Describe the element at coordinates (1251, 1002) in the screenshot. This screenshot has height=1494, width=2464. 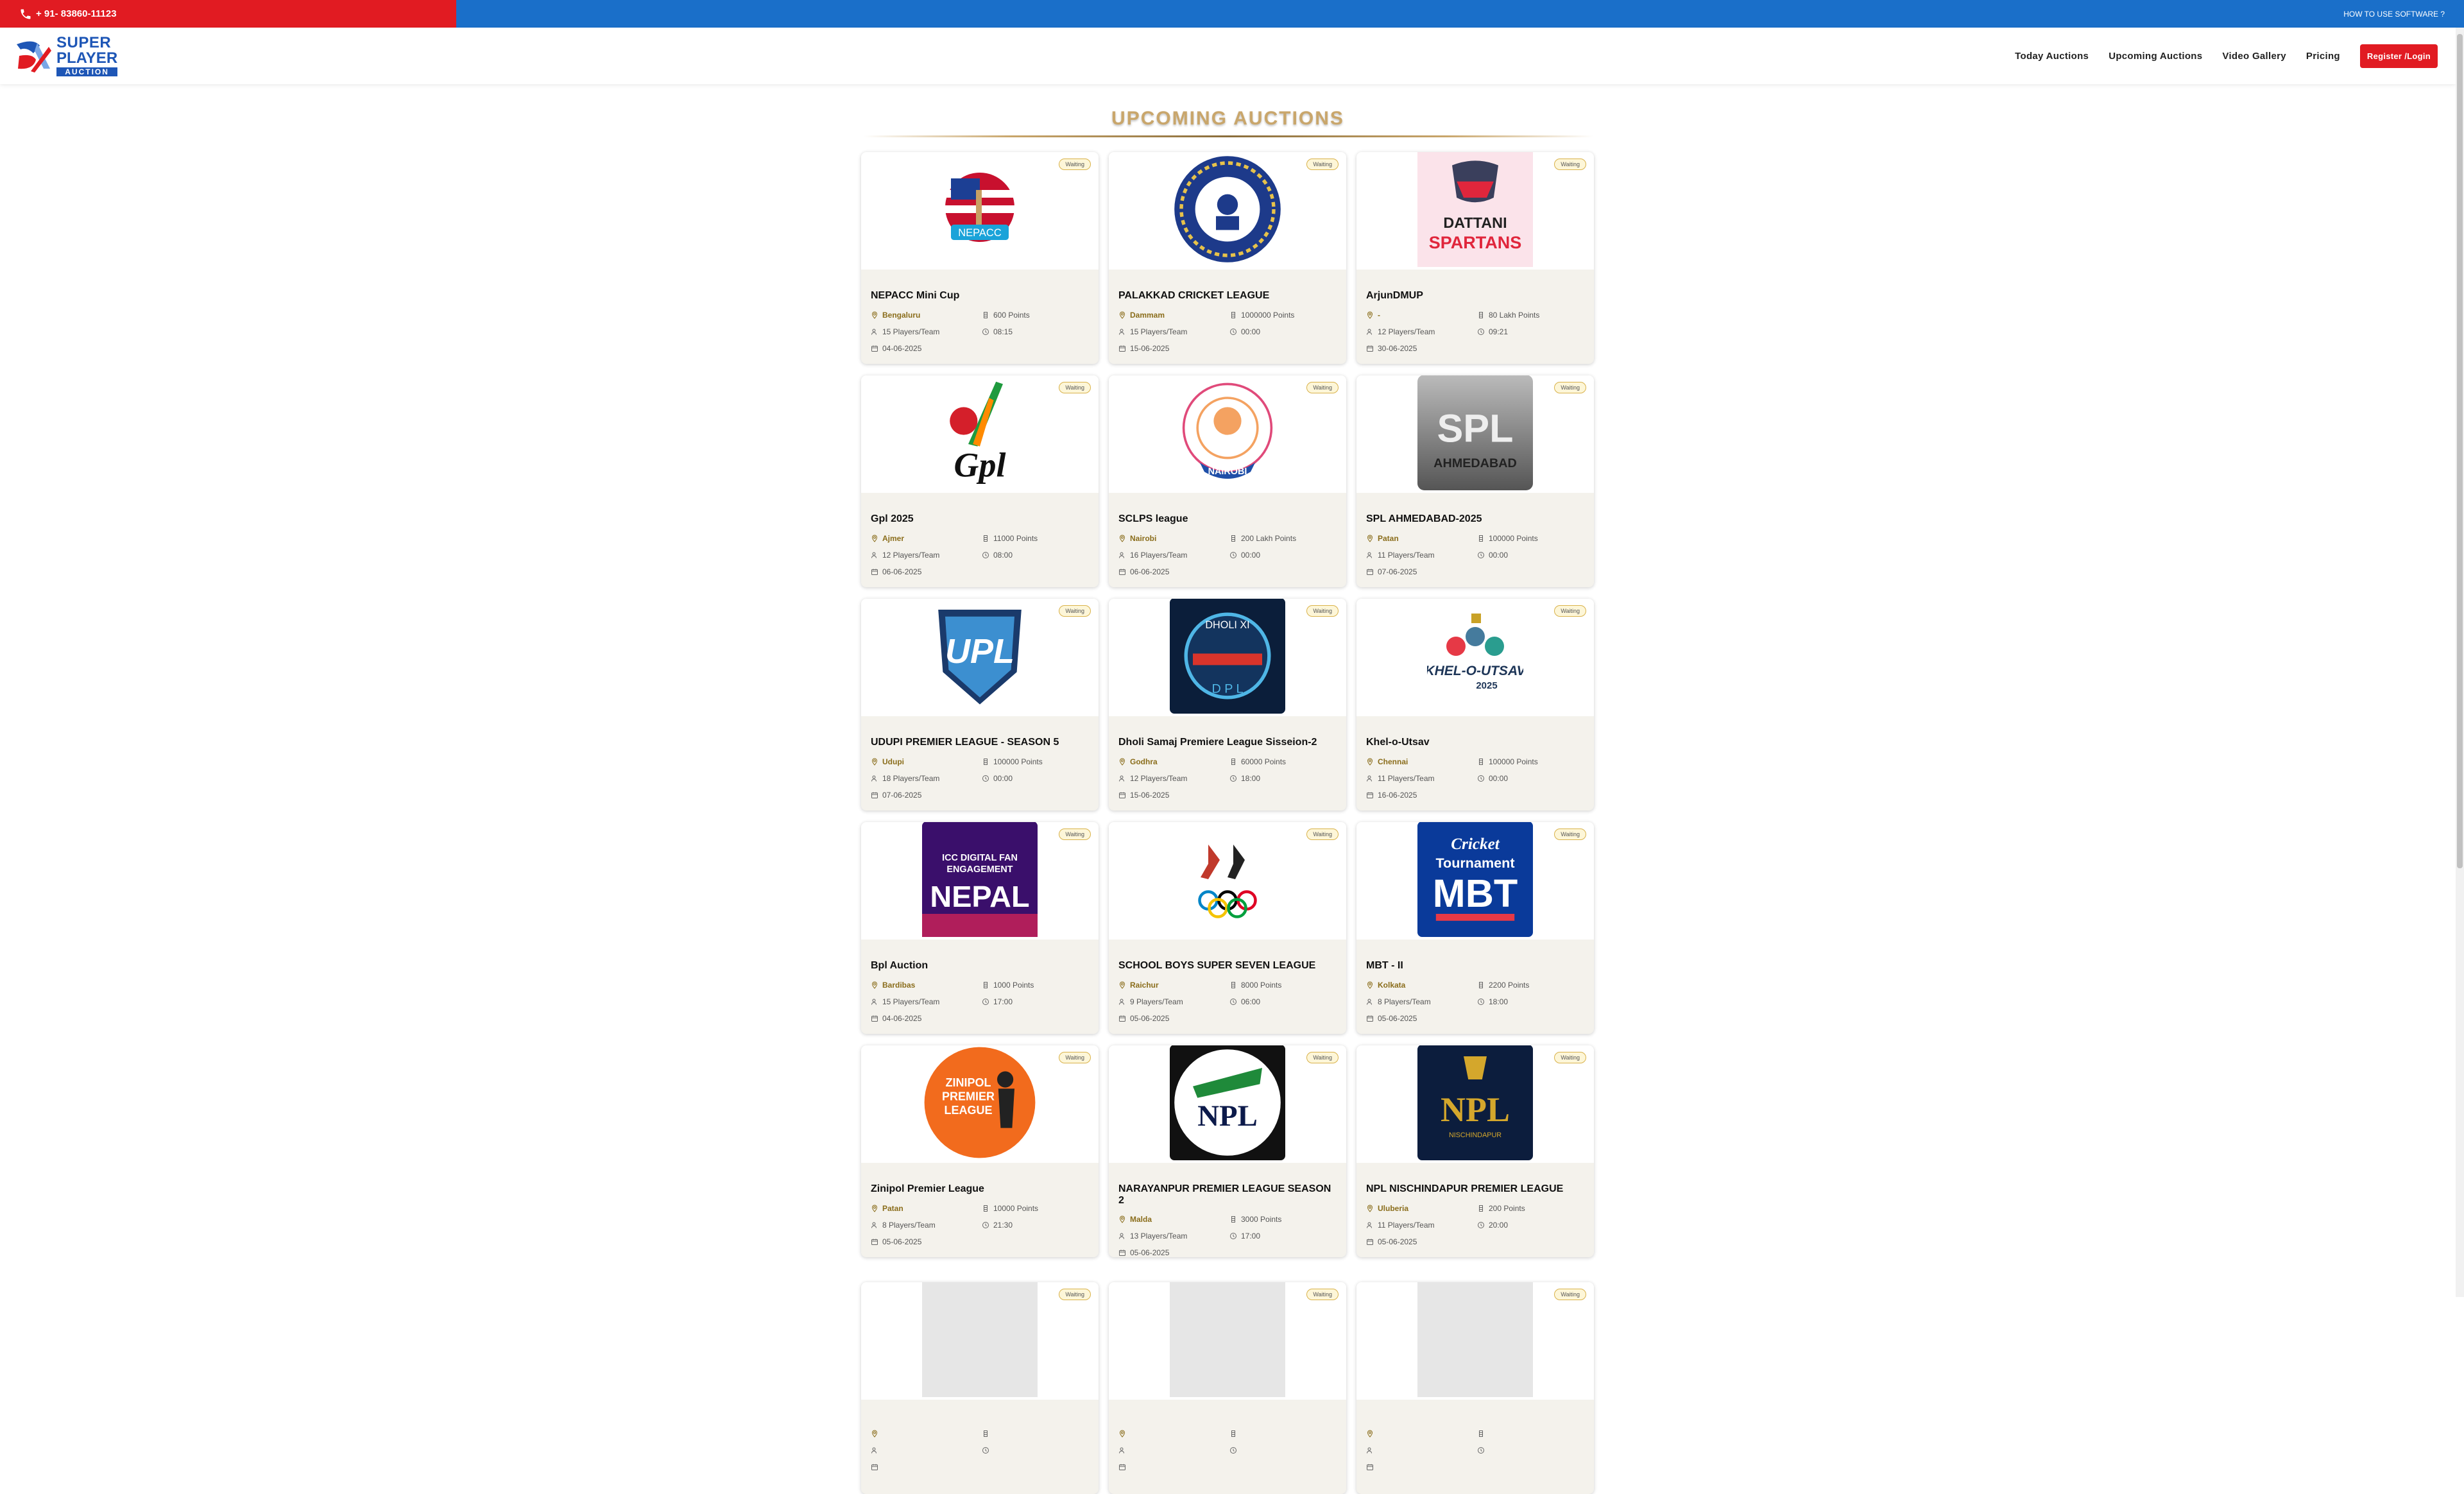
I see `auction-time: 06:00` at that location.